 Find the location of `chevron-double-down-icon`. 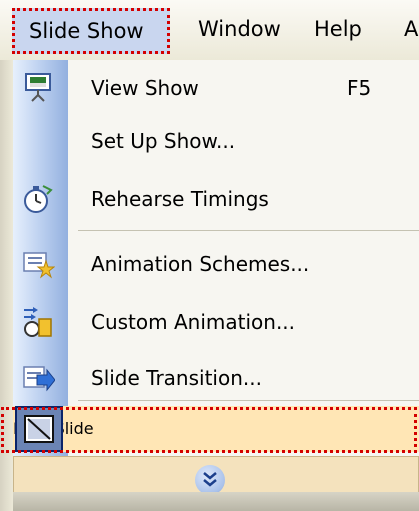

chevron-double-down-icon is located at coordinates (210, 480).